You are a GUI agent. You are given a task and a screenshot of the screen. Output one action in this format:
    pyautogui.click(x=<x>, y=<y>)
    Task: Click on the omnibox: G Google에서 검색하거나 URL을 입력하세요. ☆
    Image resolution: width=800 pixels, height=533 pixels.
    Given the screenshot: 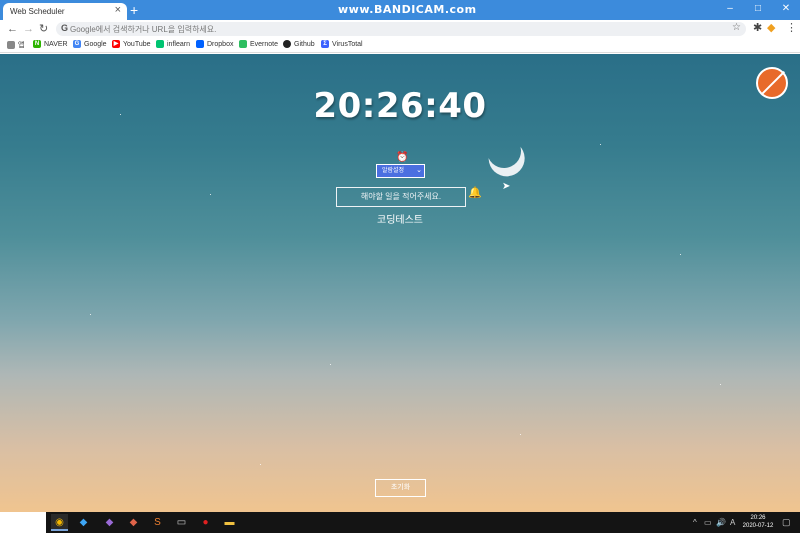 What is the action you would take?
    pyautogui.click(x=401, y=29)
    